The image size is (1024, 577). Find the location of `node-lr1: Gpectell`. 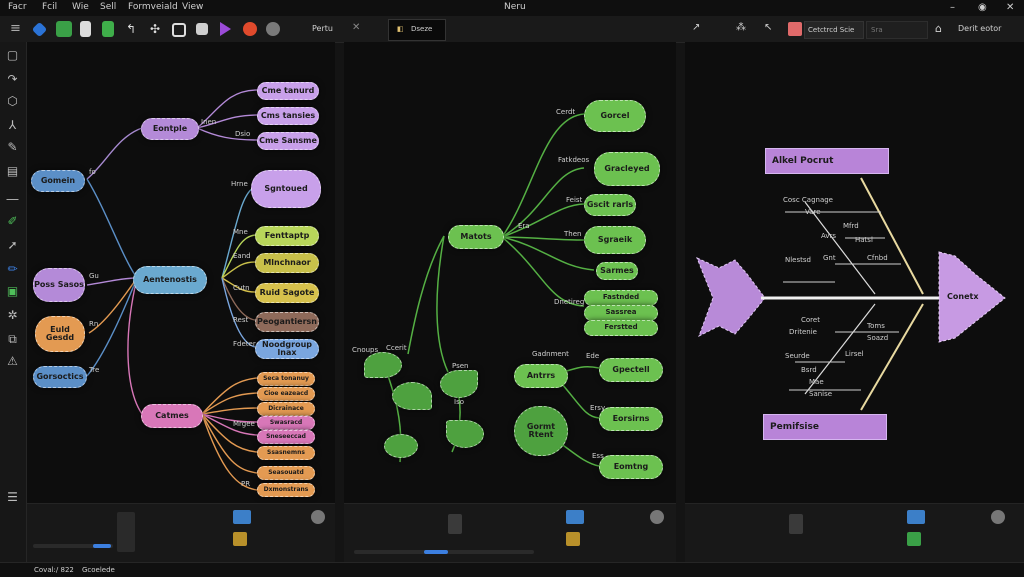

node-lr1: Gpectell is located at coordinates (631, 370).